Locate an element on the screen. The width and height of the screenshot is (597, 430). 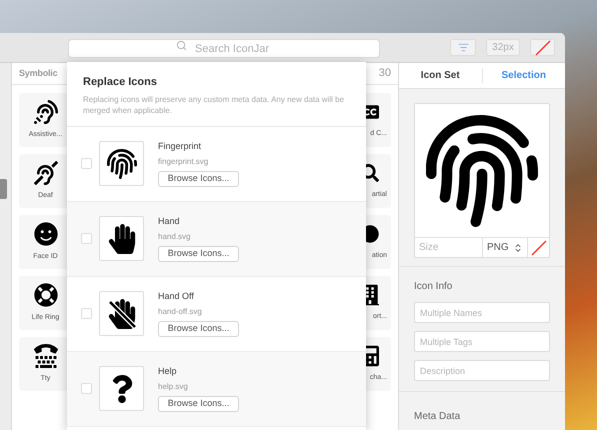
inspector-tab: Icon Set is located at coordinates (440, 75).